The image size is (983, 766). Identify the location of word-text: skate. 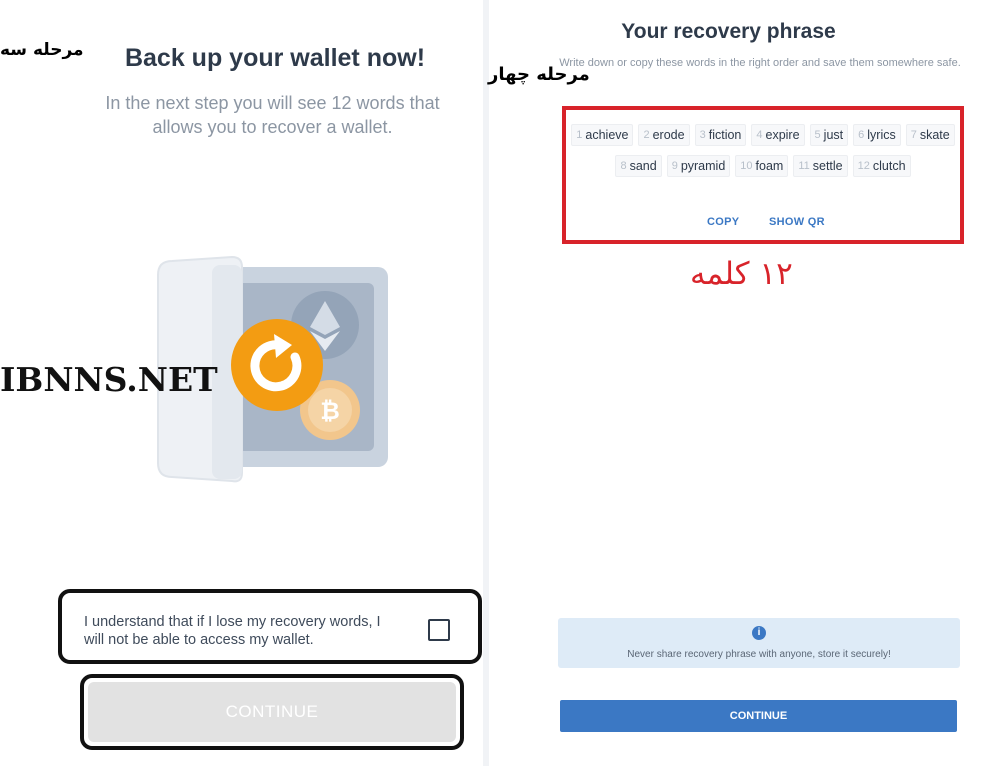
(934, 135).